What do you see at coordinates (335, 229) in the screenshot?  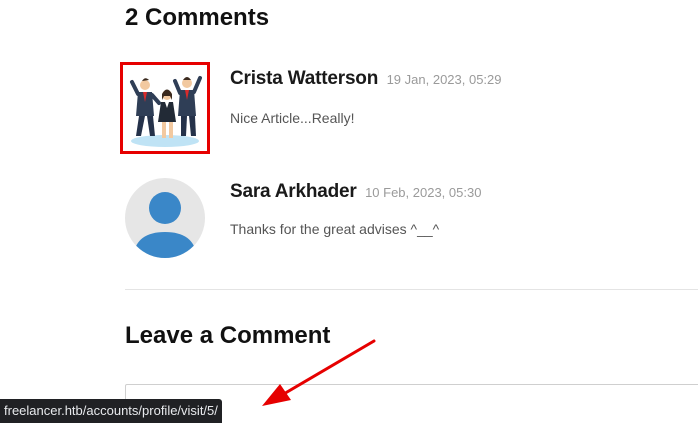 I see `comment-body: Thanks for the great advises ^__^` at bounding box center [335, 229].